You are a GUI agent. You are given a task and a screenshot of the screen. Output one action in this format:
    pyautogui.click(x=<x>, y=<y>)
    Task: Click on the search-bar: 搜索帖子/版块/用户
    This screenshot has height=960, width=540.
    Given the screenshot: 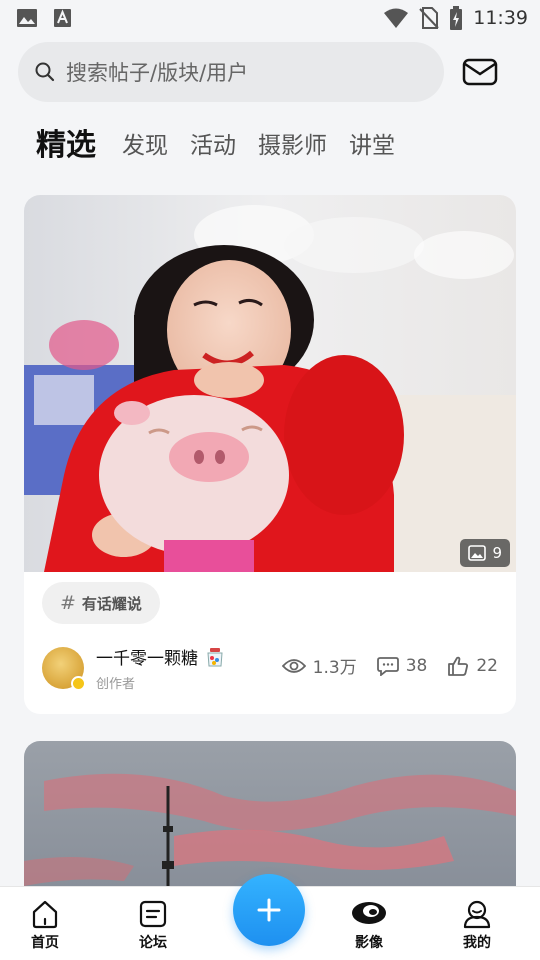 What is the action you would take?
    pyautogui.click(x=231, y=72)
    